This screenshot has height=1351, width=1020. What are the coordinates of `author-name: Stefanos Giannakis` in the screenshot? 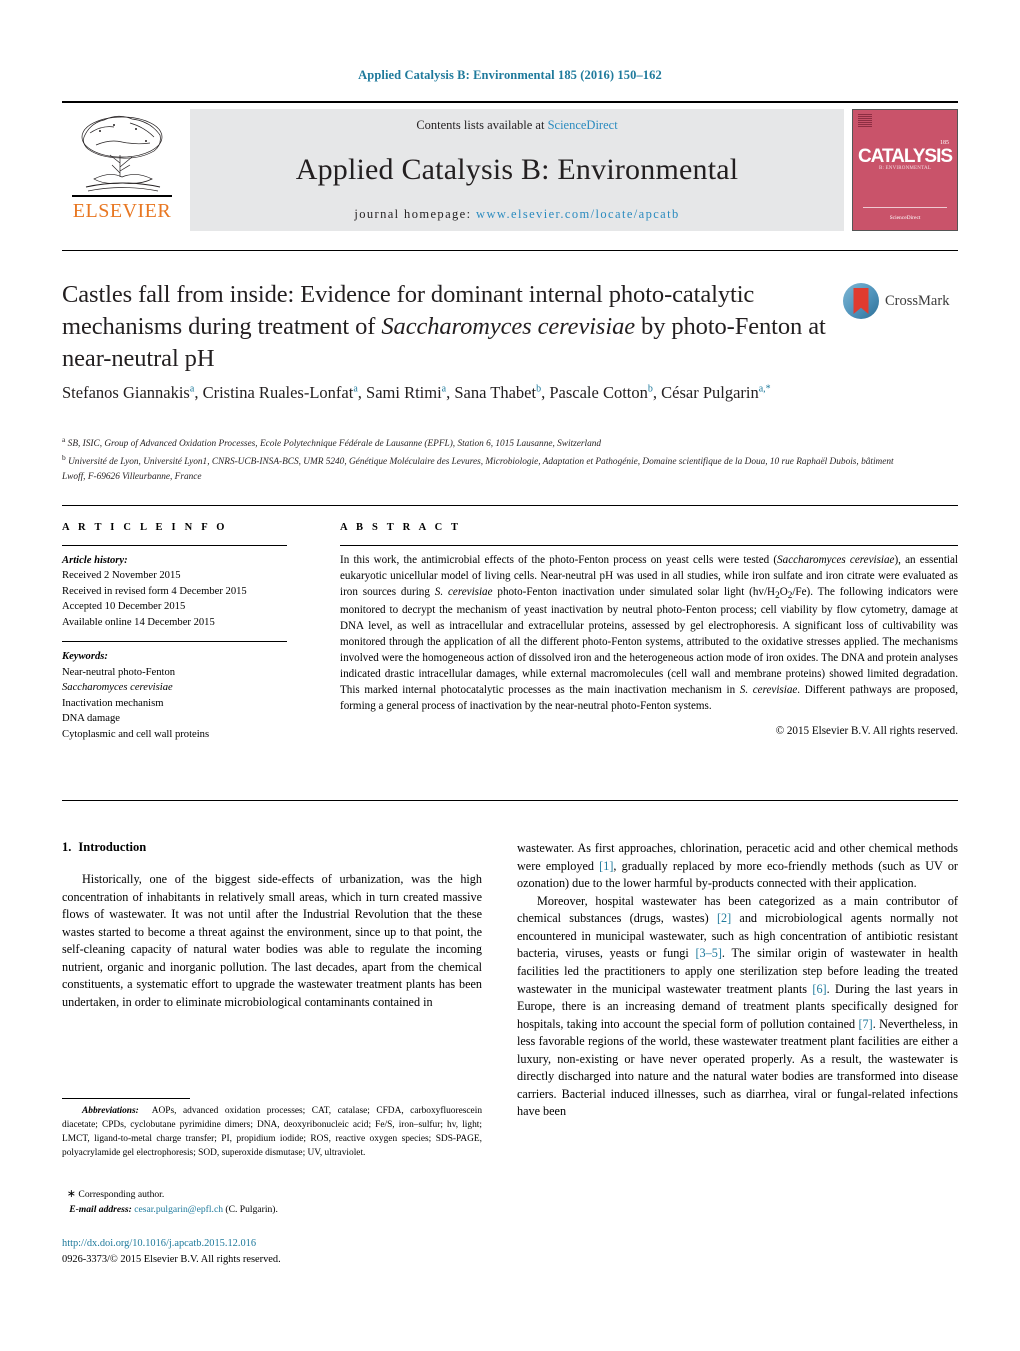 It's located at (126, 392).